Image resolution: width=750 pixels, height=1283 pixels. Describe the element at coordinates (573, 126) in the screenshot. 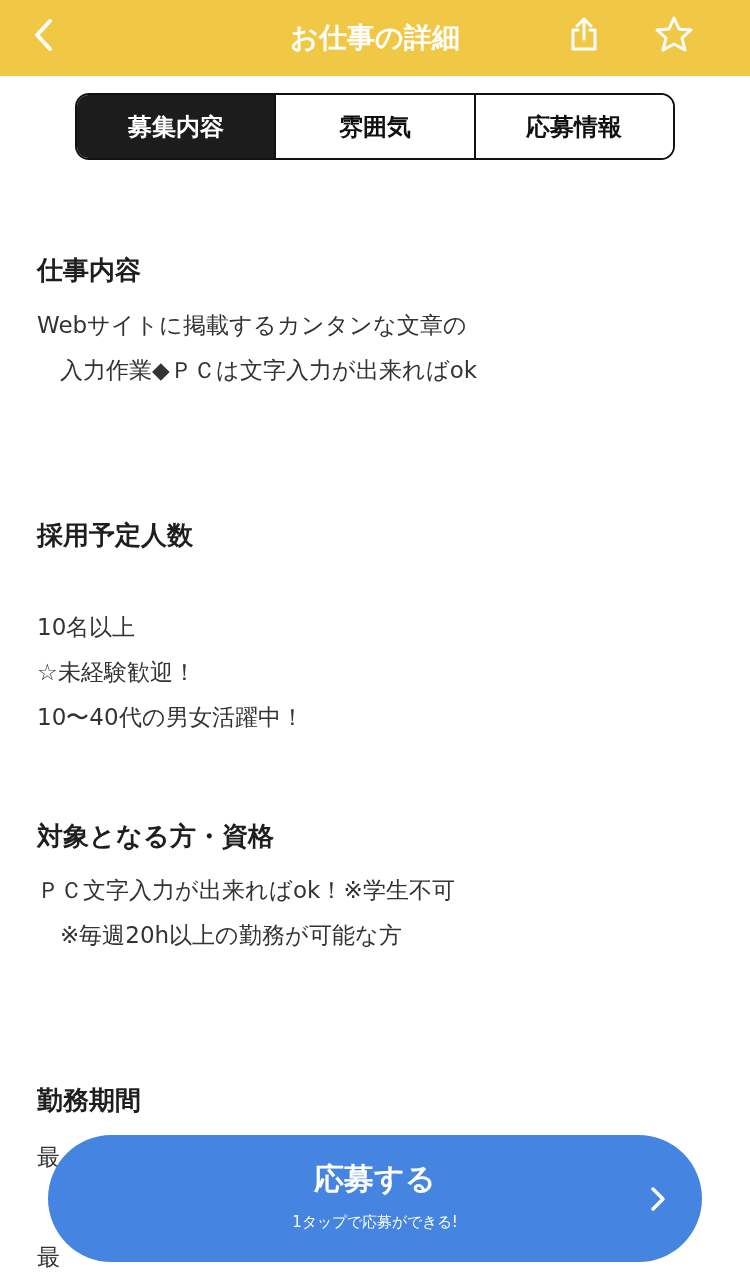

I see `tab: 応募情報` at that location.